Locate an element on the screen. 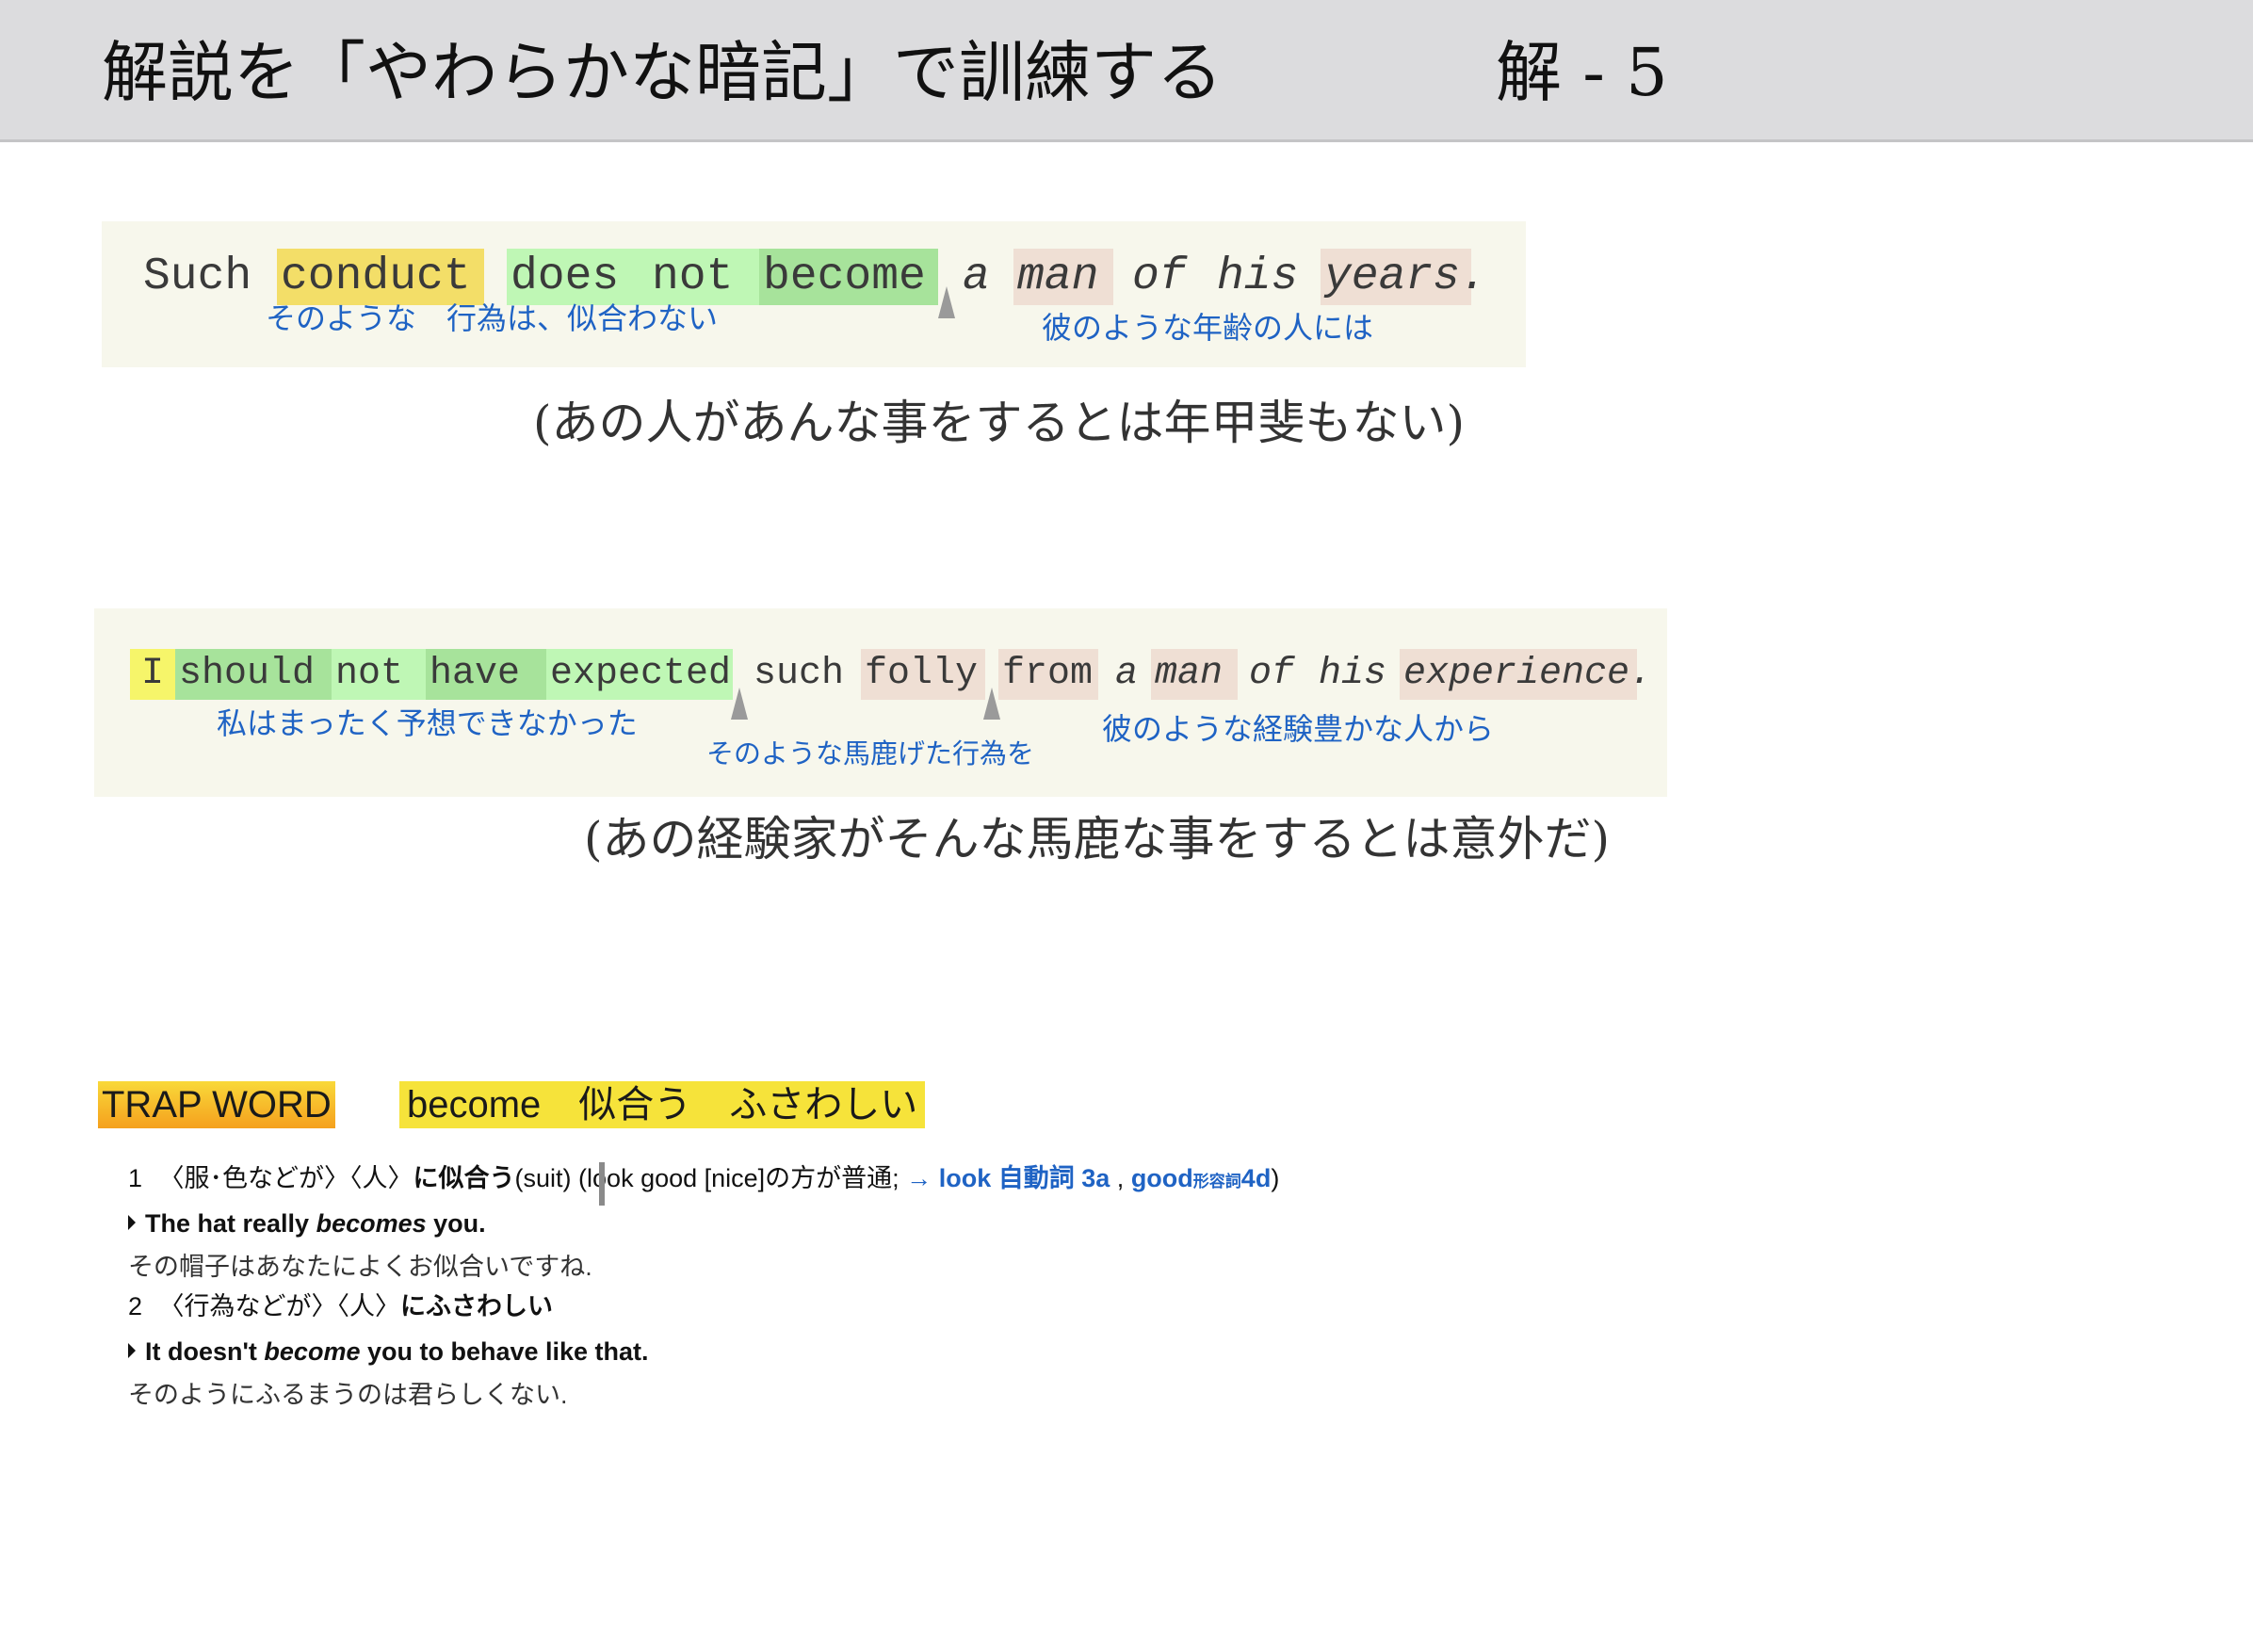 This screenshot has width=2253, height=1652. gloss-did-not-expect: 私はまったく予想できなかった is located at coordinates (427, 723).